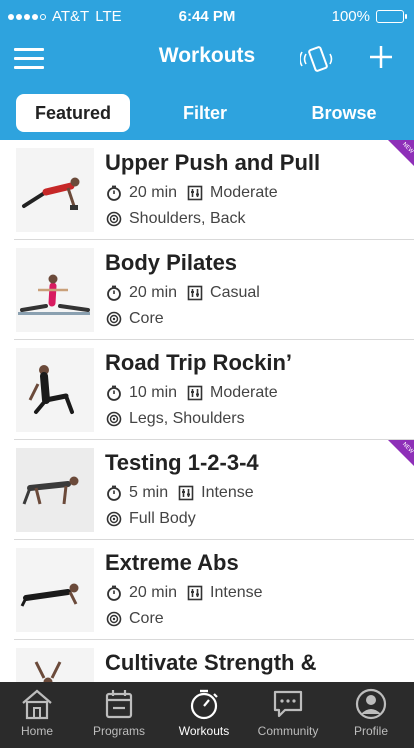  Describe the element at coordinates (172, 562) in the screenshot. I see `workout-name: Extreme Abs` at that location.